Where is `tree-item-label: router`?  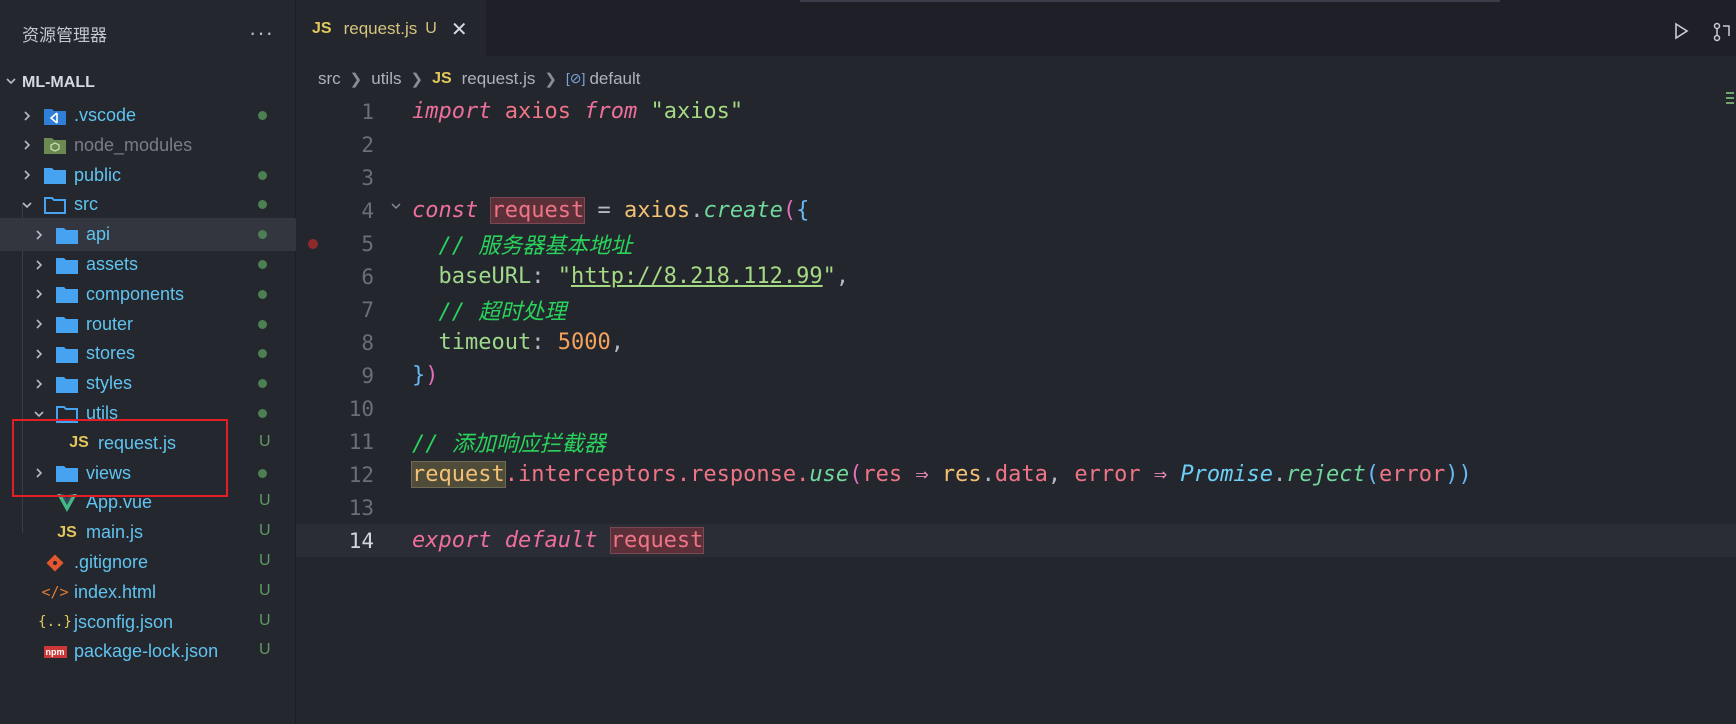
tree-item-label: router is located at coordinates (110, 323).